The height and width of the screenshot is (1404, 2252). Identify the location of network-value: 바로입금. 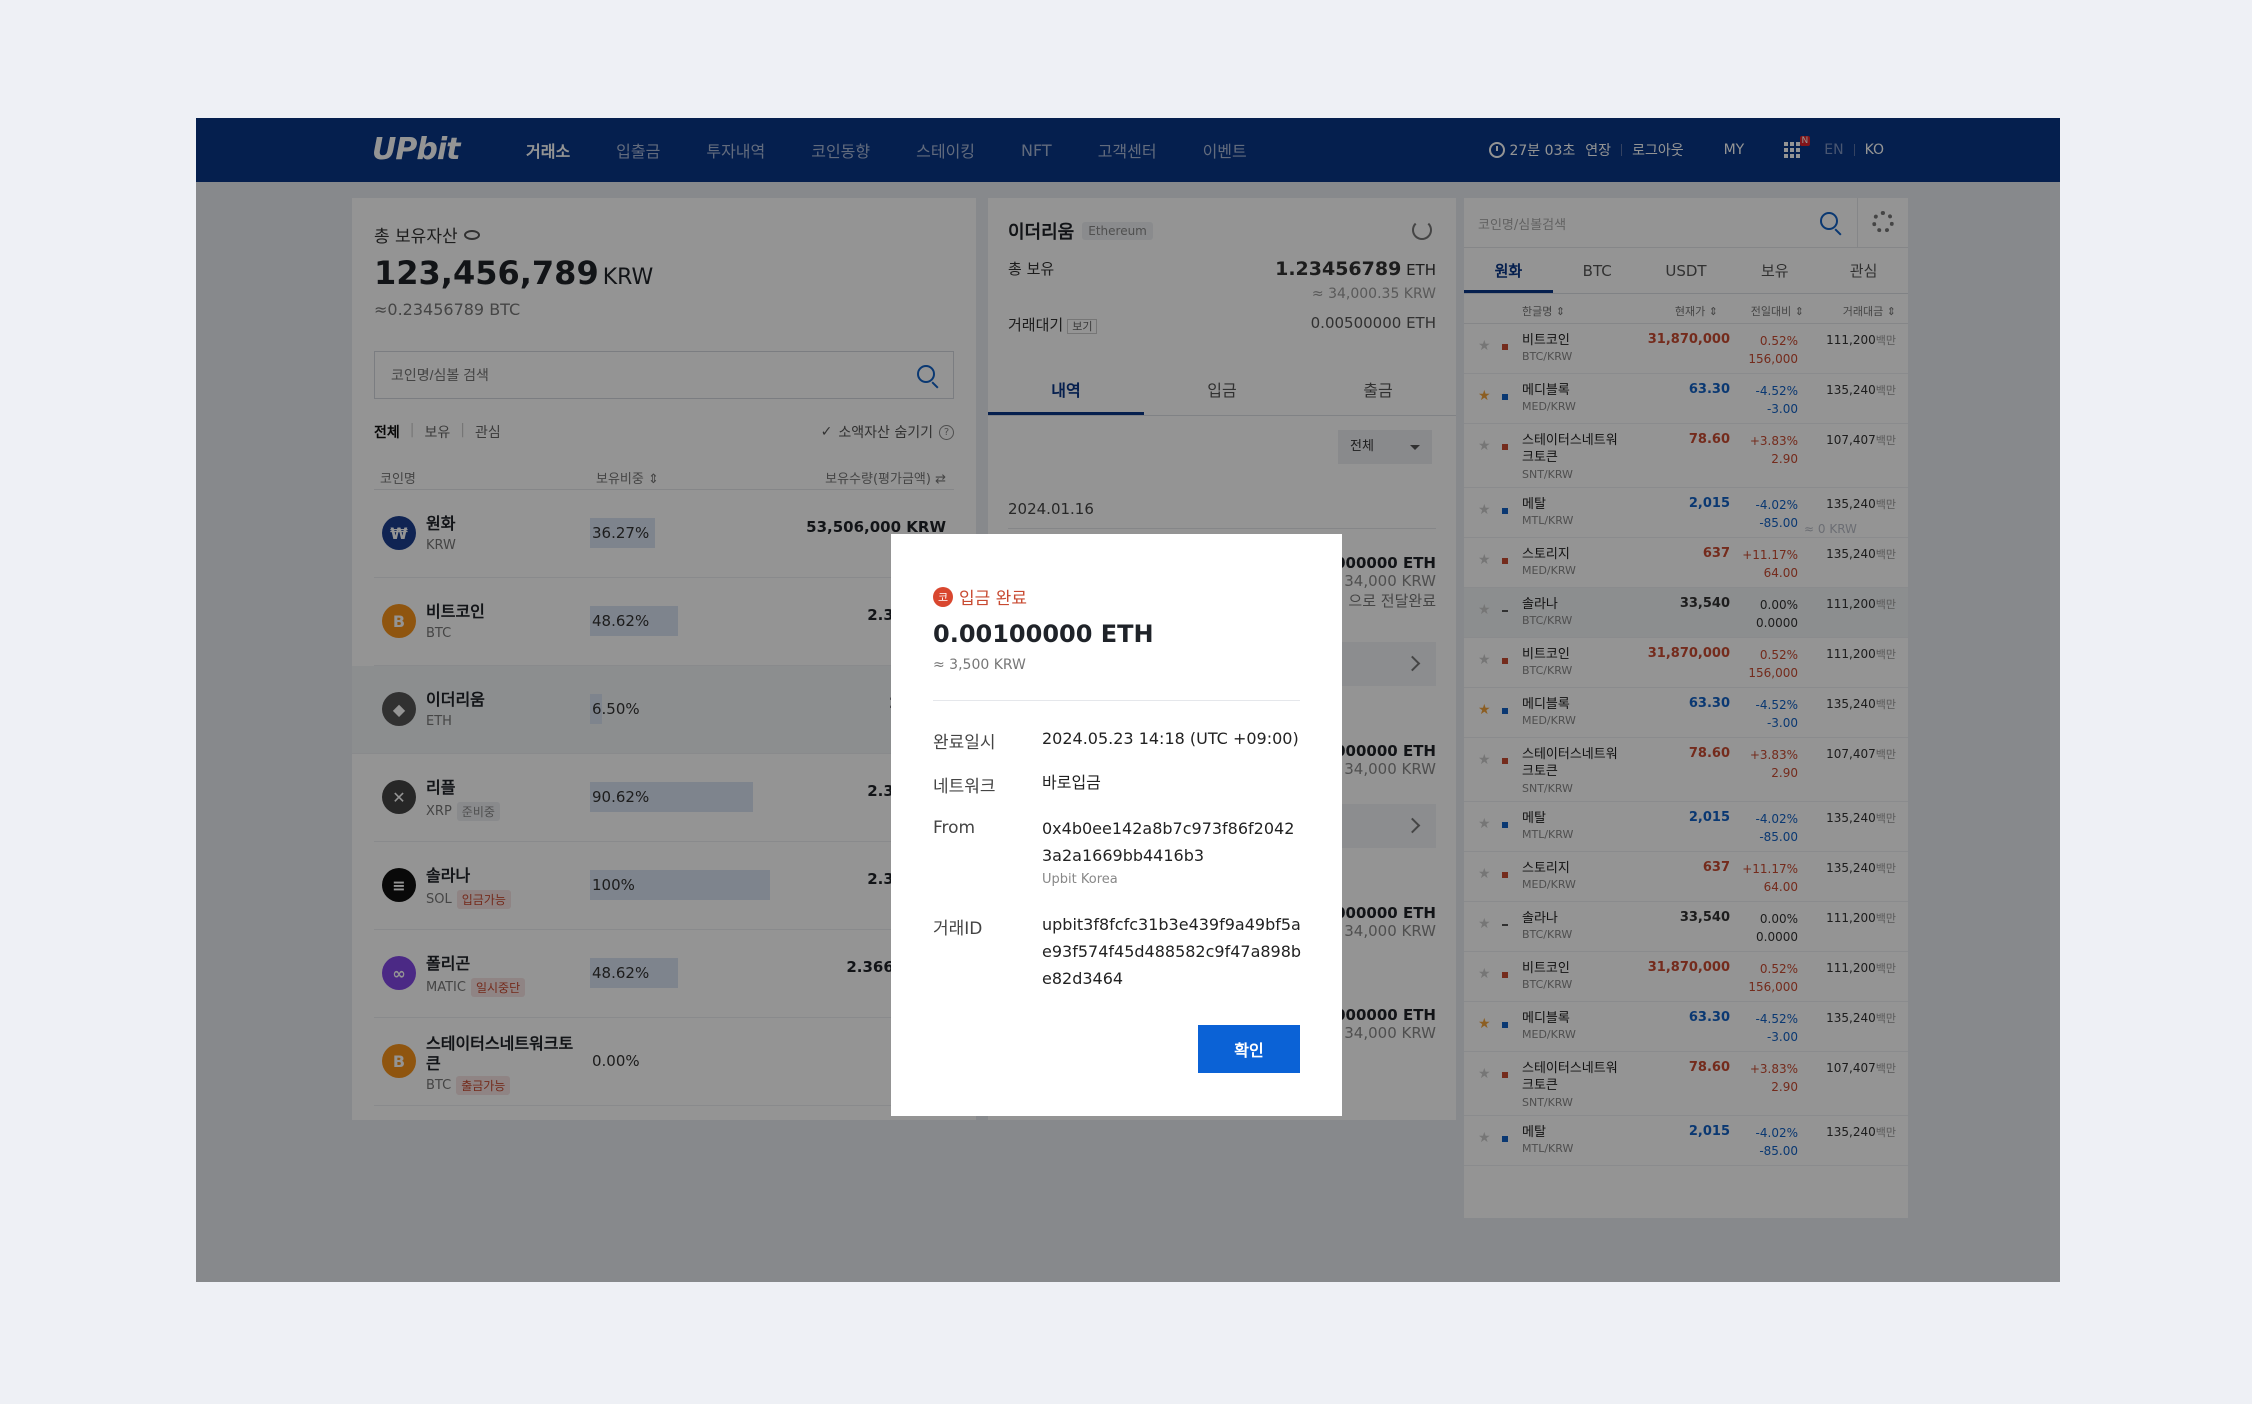
(1071, 782).